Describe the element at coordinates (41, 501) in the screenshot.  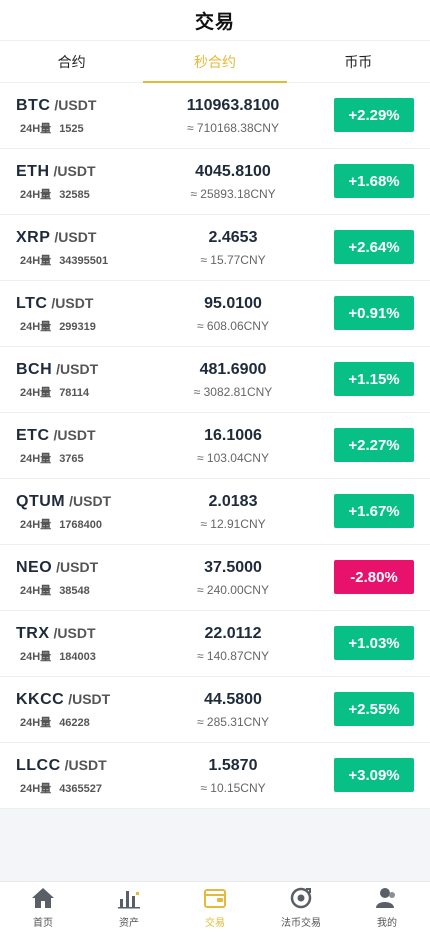
I see `base-currency: QTUM` at that location.